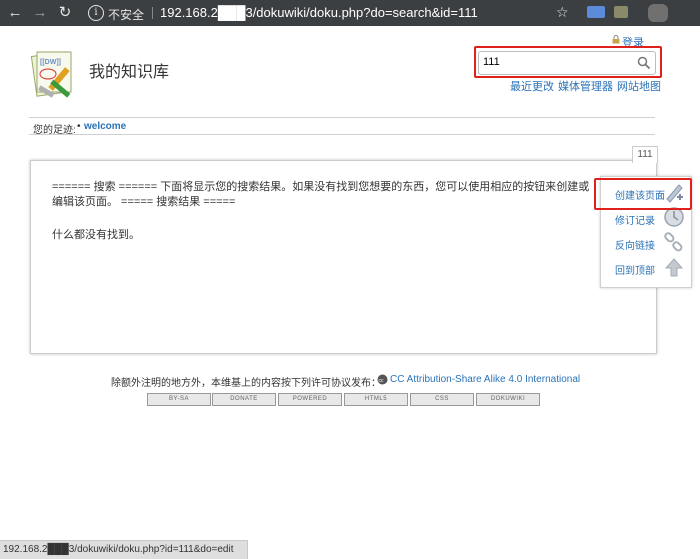  What do you see at coordinates (96, 13) in the screenshot?
I see `info-icon: i` at bounding box center [96, 13].